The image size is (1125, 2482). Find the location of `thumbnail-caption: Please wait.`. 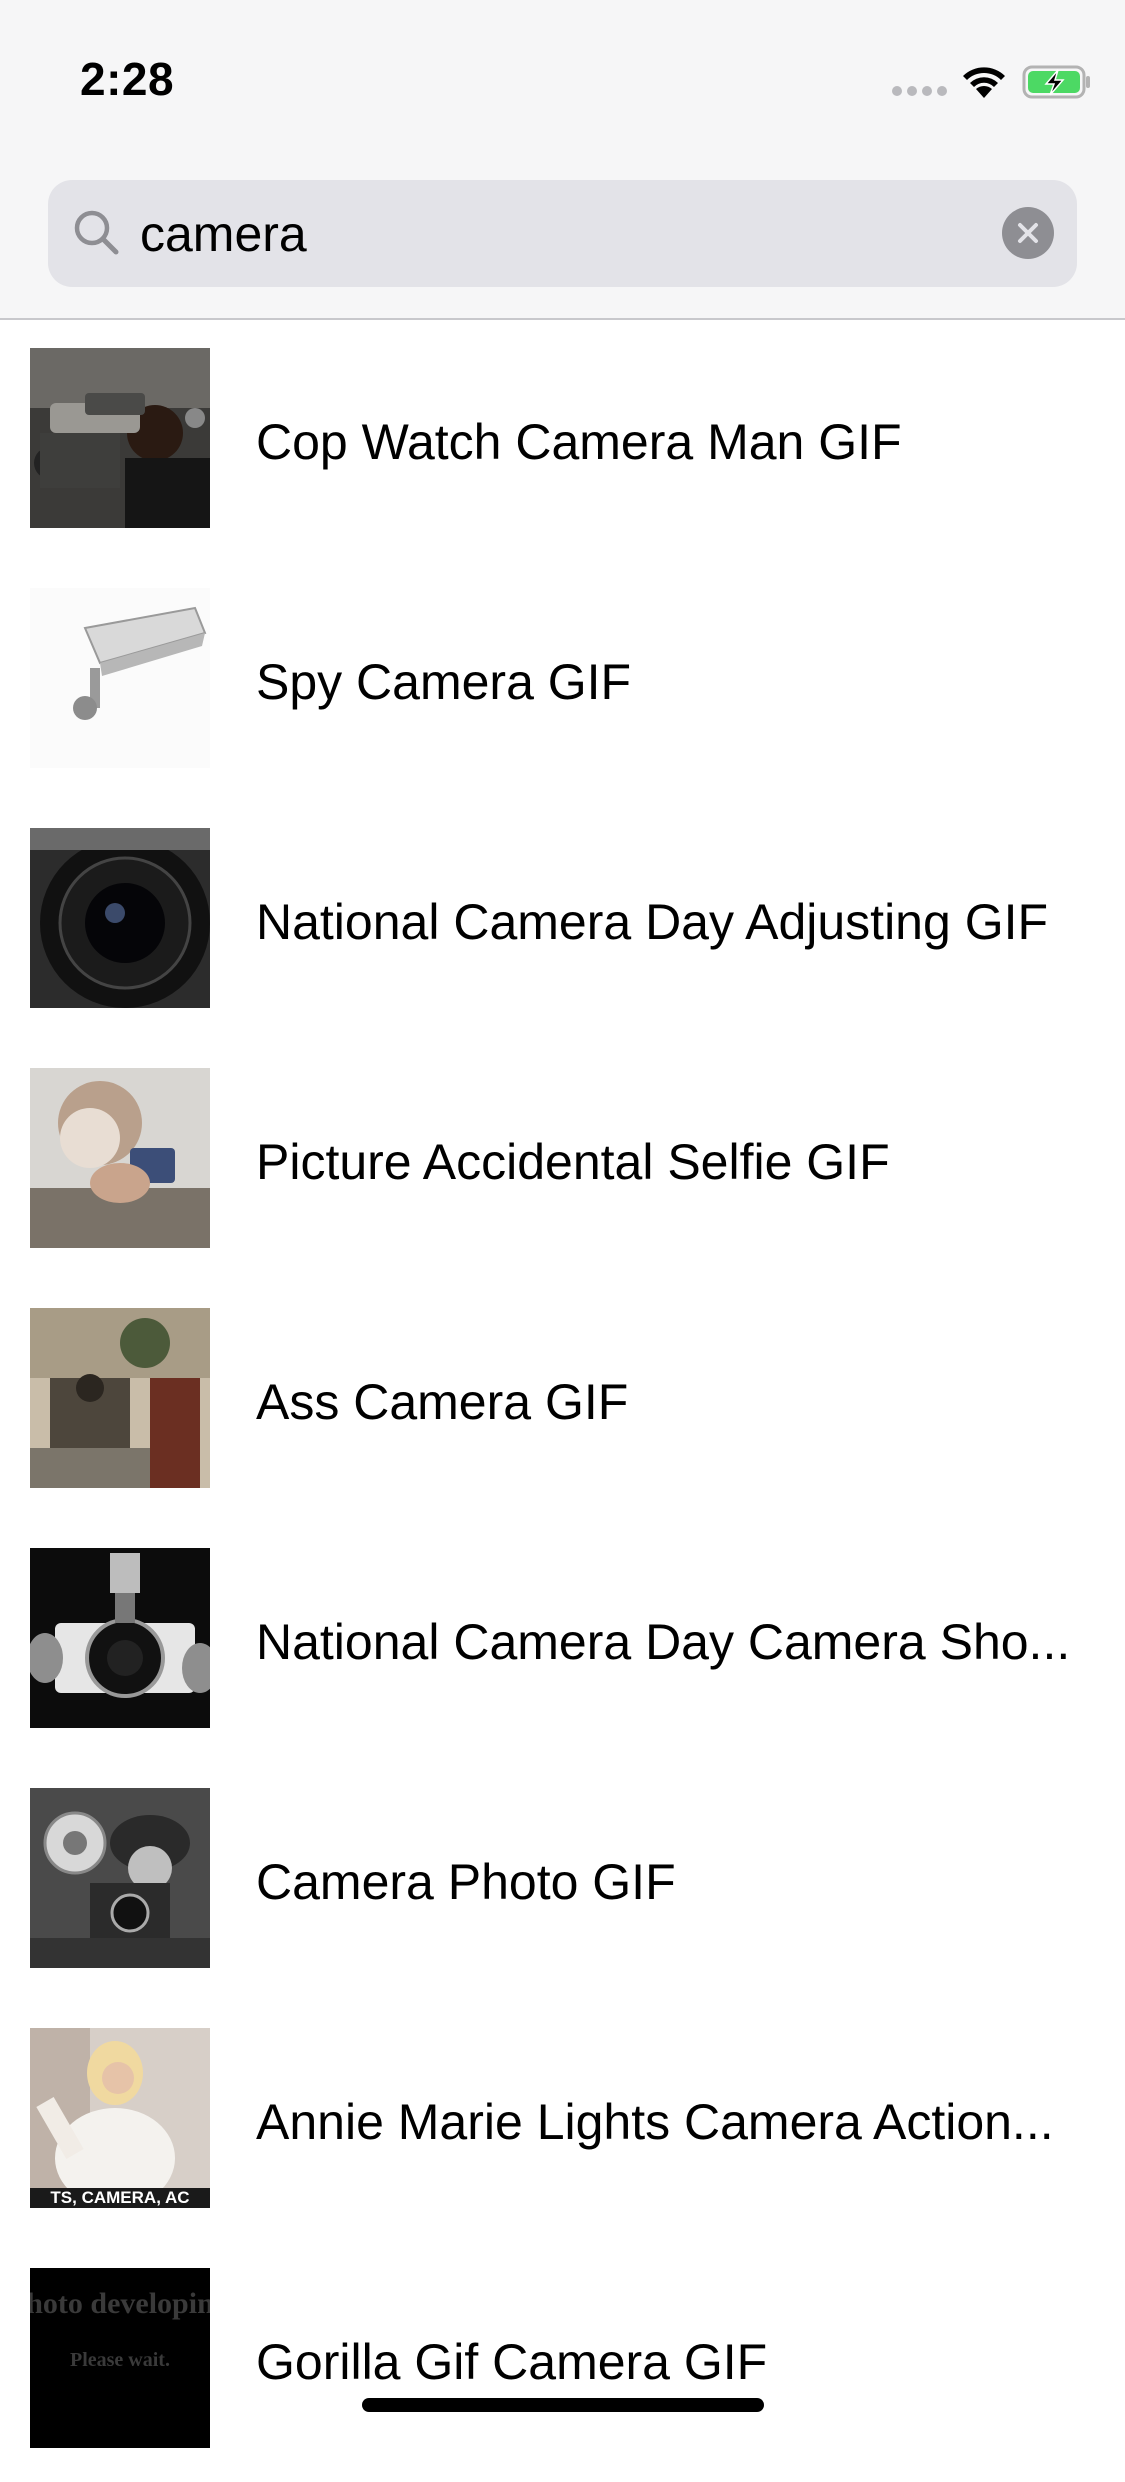

thumbnail-caption: Please wait. is located at coordinates (120, 2360).